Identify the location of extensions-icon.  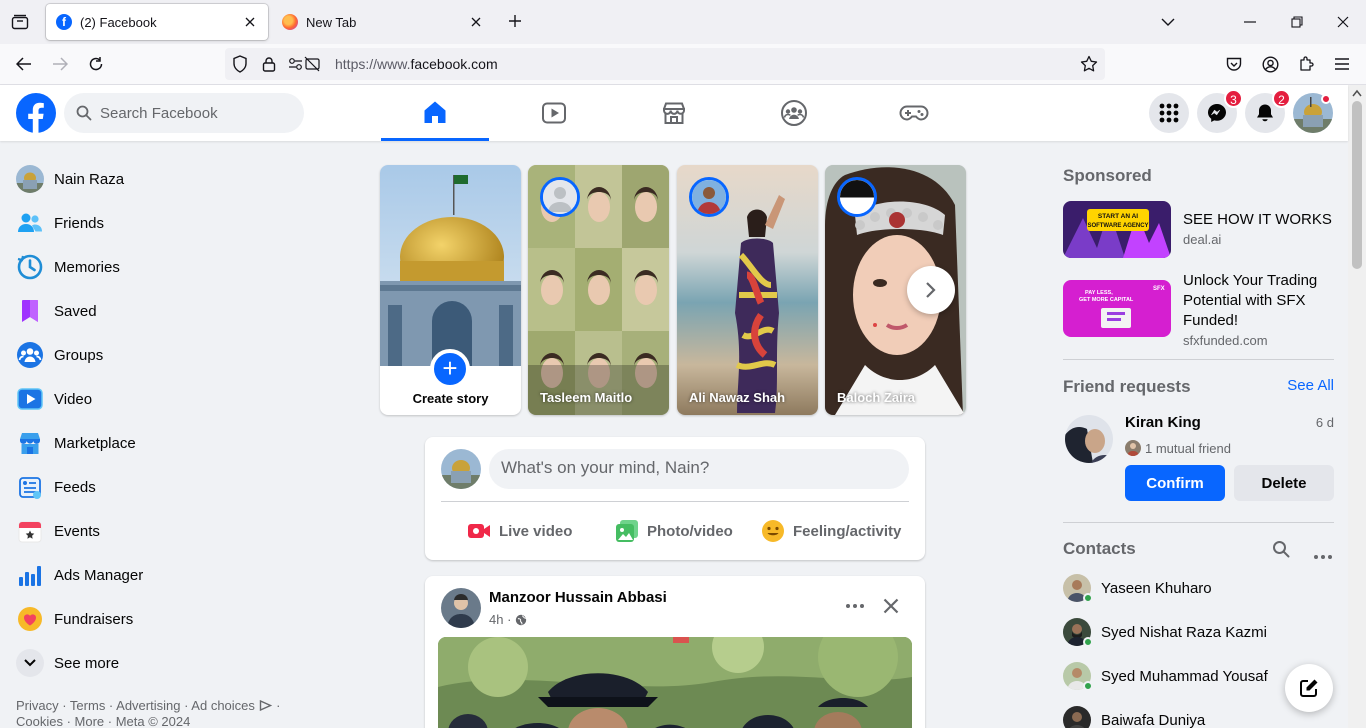
(1306, 64).